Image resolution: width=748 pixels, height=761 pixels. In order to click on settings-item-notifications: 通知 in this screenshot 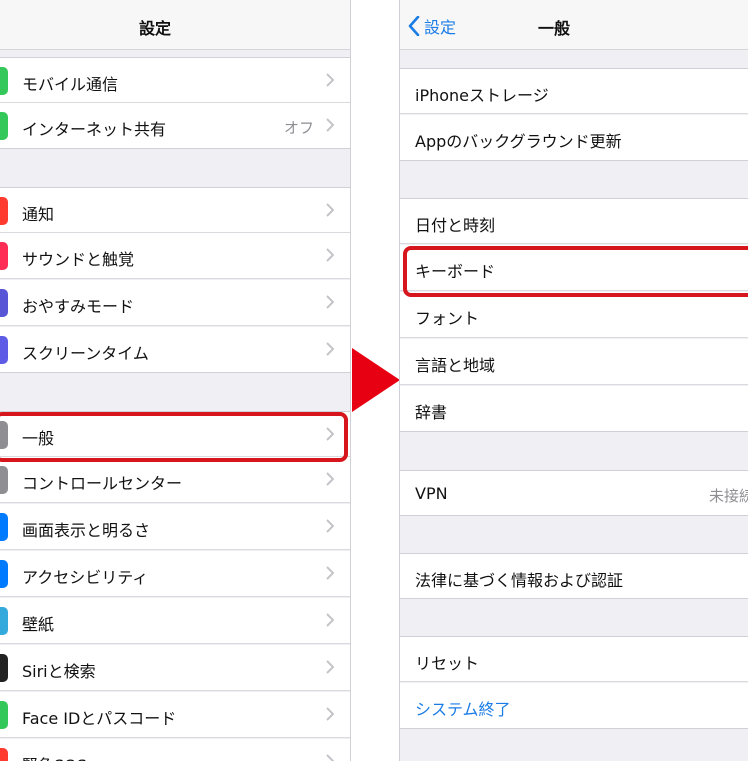, I will do `click(175, 210)`.